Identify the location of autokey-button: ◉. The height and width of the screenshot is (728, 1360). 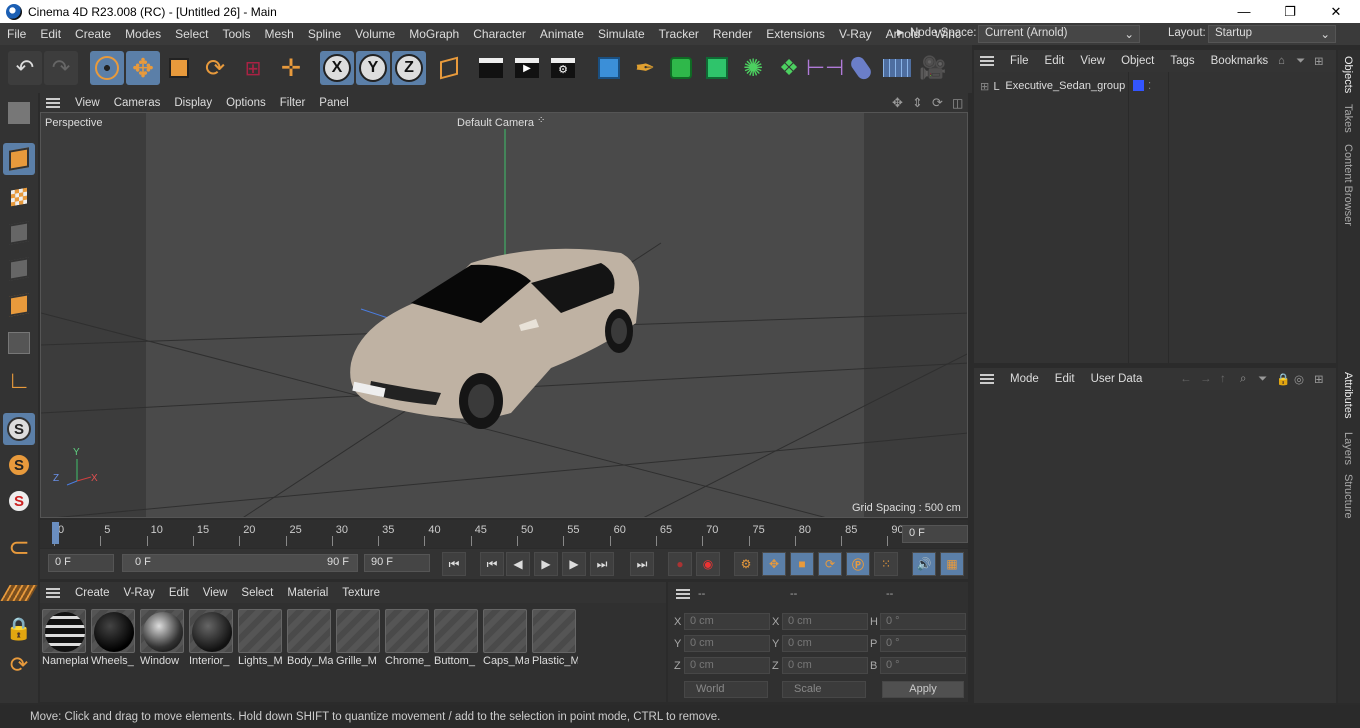
(708, 564).